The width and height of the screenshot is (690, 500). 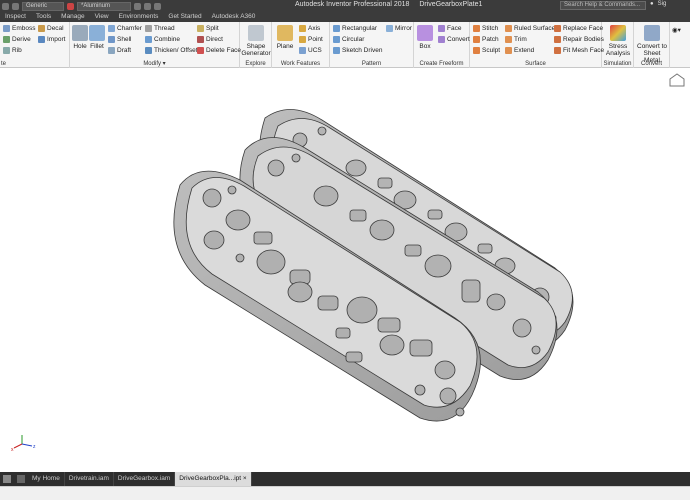 I want to click on shell-button: Shell, so click(x=119, y=39).